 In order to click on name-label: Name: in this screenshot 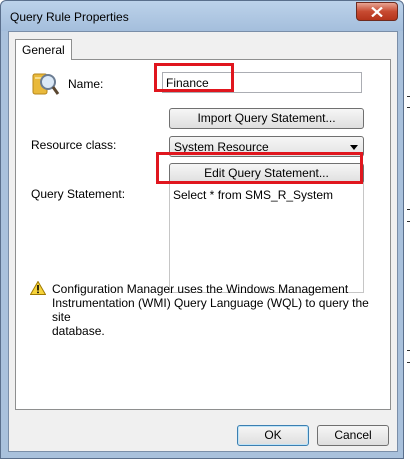, I will do `click(86, 84)`.